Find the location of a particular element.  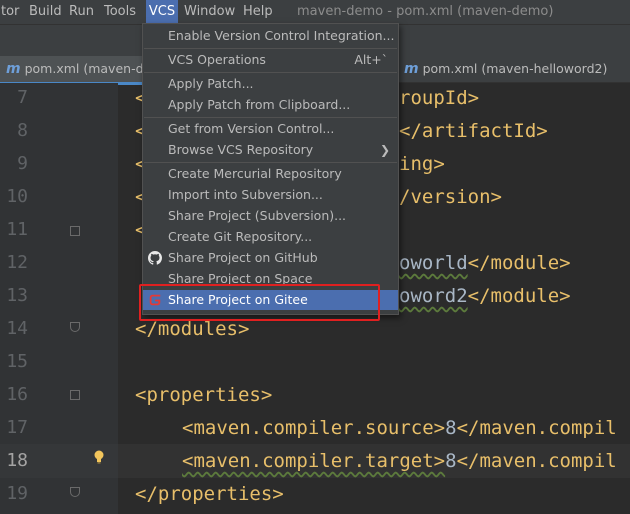

line-number: 9 is located at coordinates (22, 163).